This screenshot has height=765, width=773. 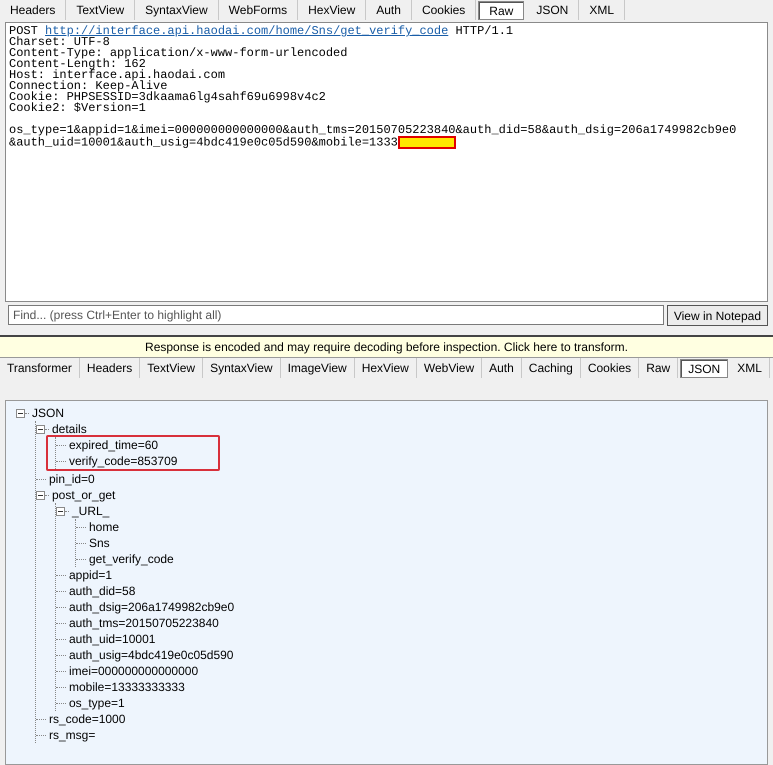 What do you see at coordinates (336, 315) in the screenshot?
I see `find-field: Find... (press Ctrl+Enter to highlight all)` at bounding box center [336, 315].